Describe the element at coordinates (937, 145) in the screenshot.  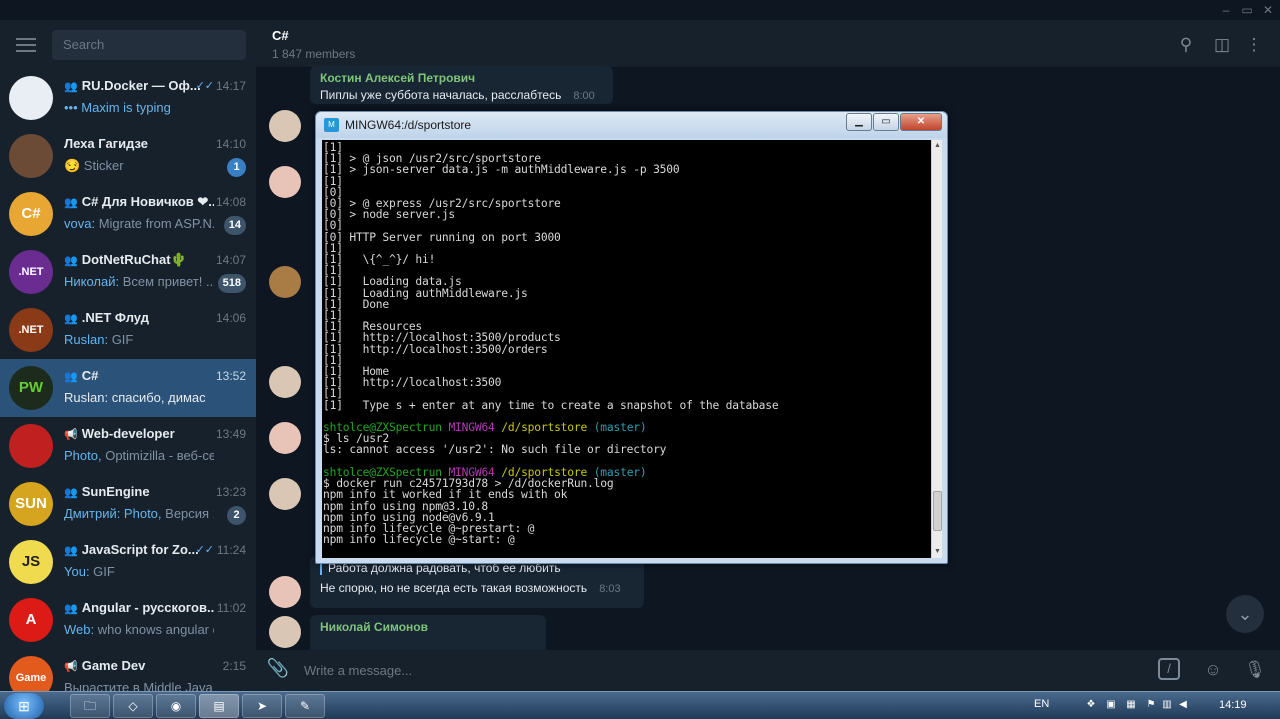
I see `scroll-up-icon: ▲` at that location.